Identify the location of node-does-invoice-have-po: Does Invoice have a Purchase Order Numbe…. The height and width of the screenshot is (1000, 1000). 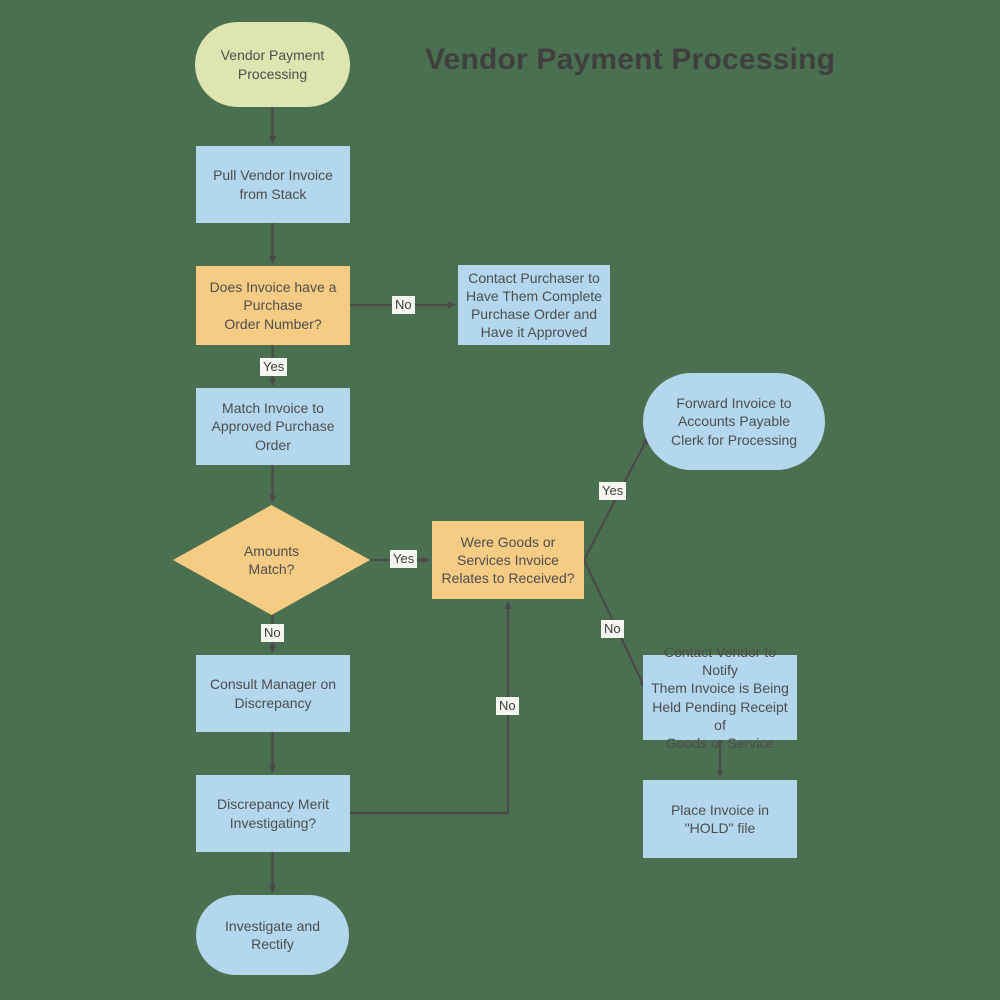
(273, 305).